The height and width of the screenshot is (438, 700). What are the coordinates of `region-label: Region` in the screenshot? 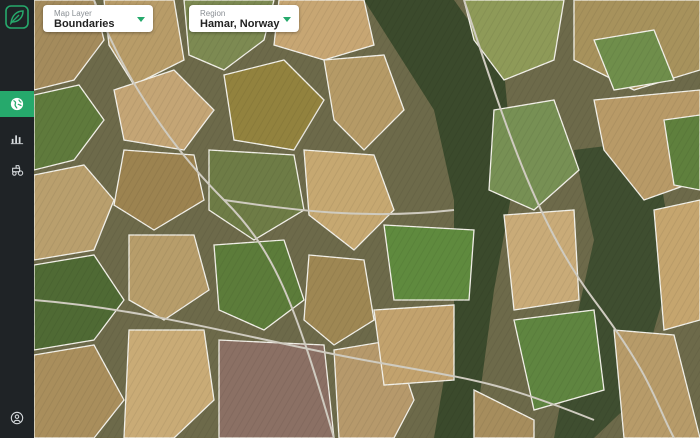 It's located at (213, 13).